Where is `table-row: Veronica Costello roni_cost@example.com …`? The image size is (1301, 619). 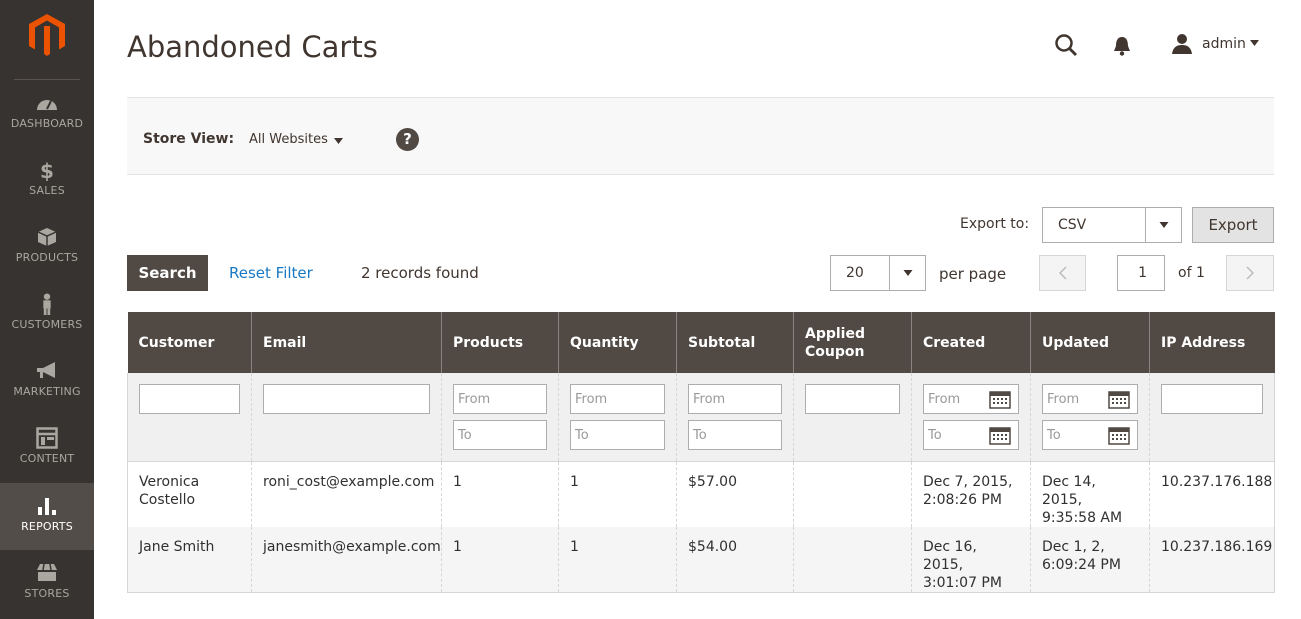 table-row: Veronica Costello roni_cost@example.com … is located at coordinates (701, 493).